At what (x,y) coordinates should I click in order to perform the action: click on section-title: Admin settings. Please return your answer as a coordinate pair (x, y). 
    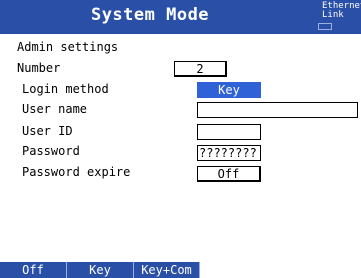
    Looking at the image, I should click on (68, 47).